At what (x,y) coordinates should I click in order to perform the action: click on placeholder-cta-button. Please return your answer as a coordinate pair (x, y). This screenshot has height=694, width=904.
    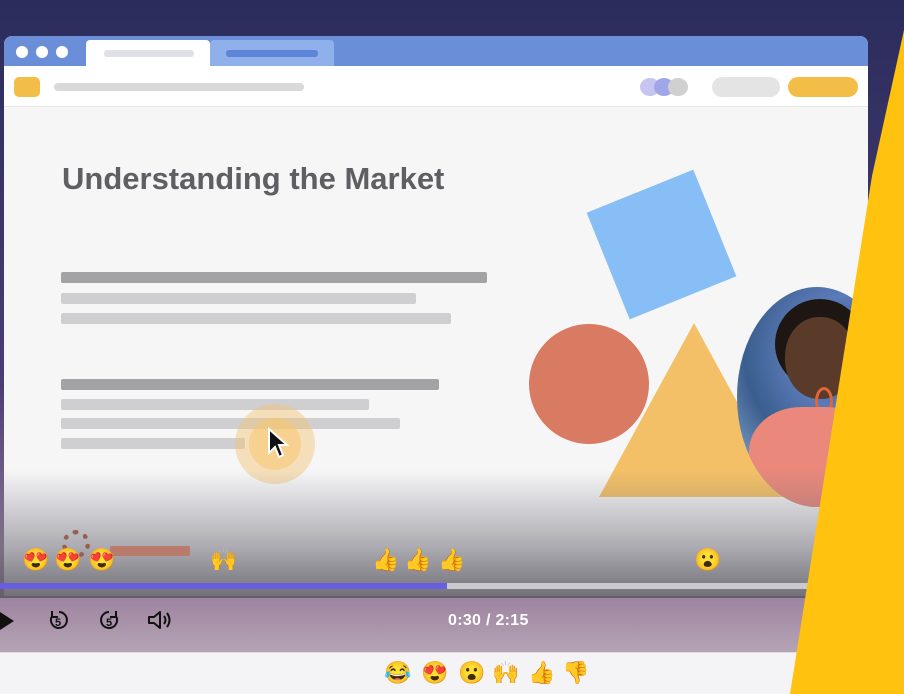
    Looking at the image, I should click on (823, 87).